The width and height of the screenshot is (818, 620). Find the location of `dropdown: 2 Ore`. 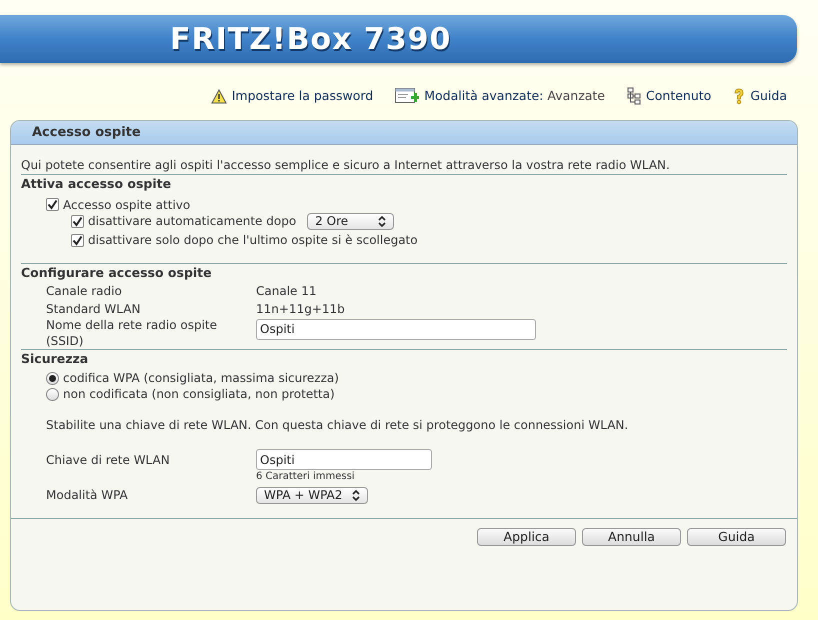

dropdown: 2 Ore is located at coordinates (350, 221).